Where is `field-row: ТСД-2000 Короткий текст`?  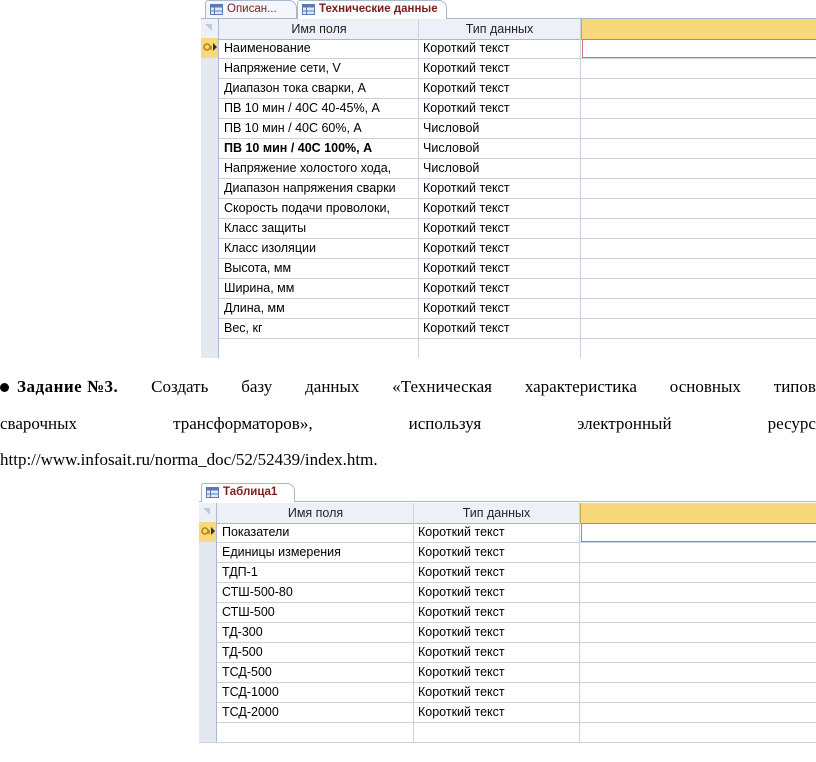
field-row: ТСД-2000 Короткий текст is located at coordinates (507, 712).